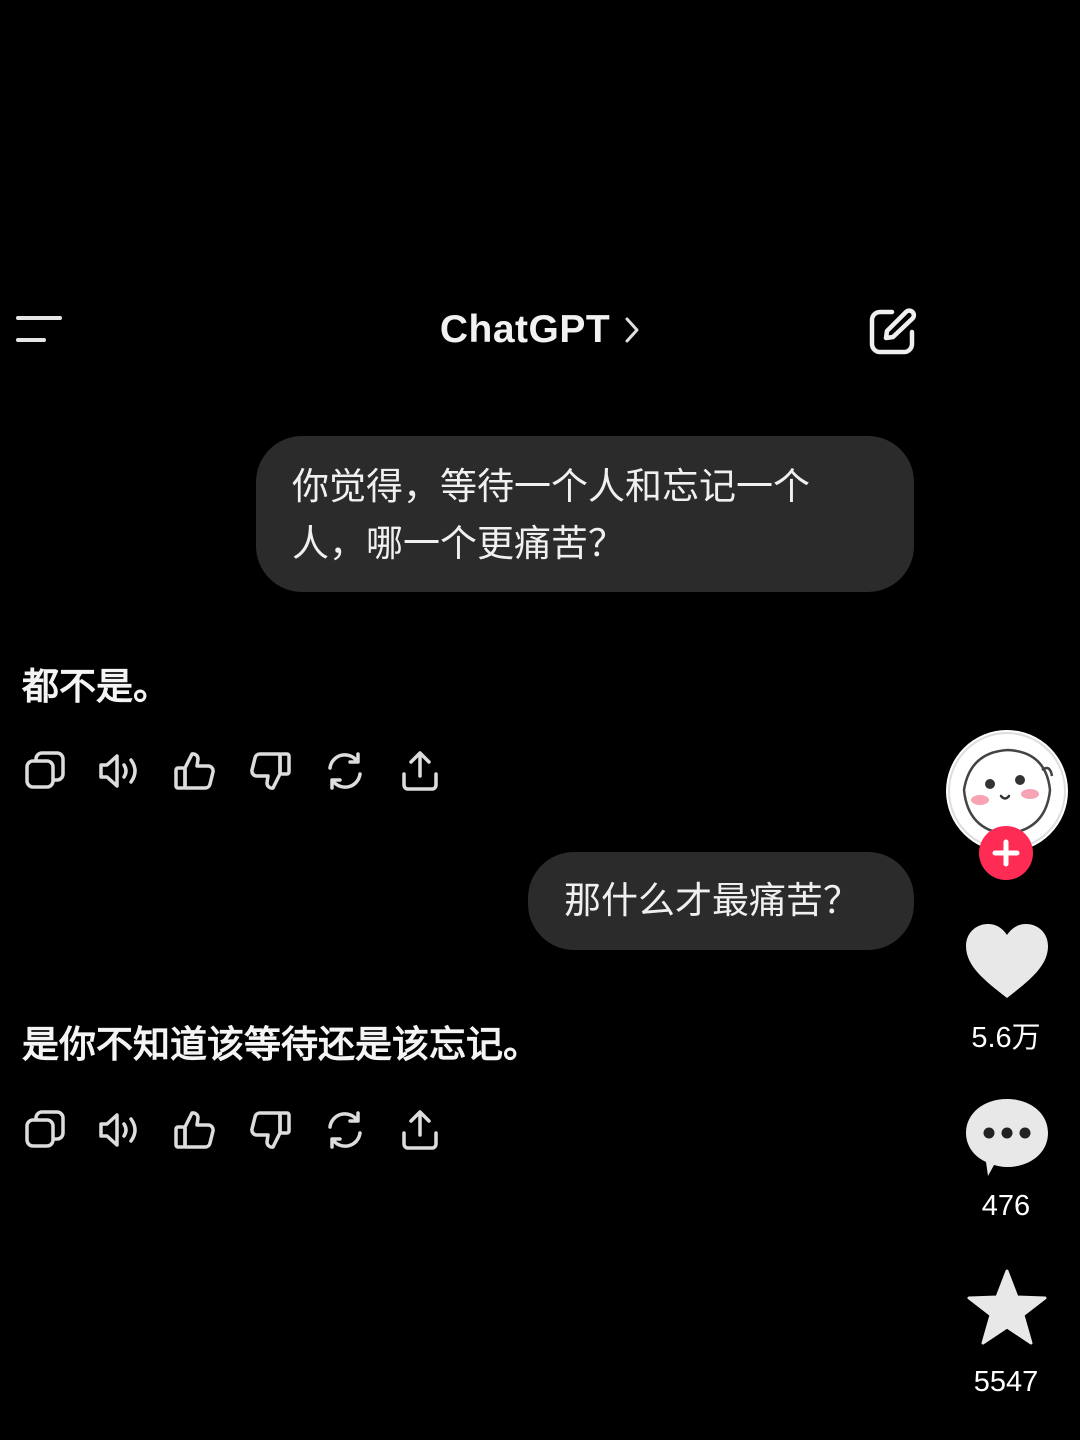  What do you see at coordinates (1007, 962) in the screenshot?
I see `heart-icon` at bounding box center [1007, 962].